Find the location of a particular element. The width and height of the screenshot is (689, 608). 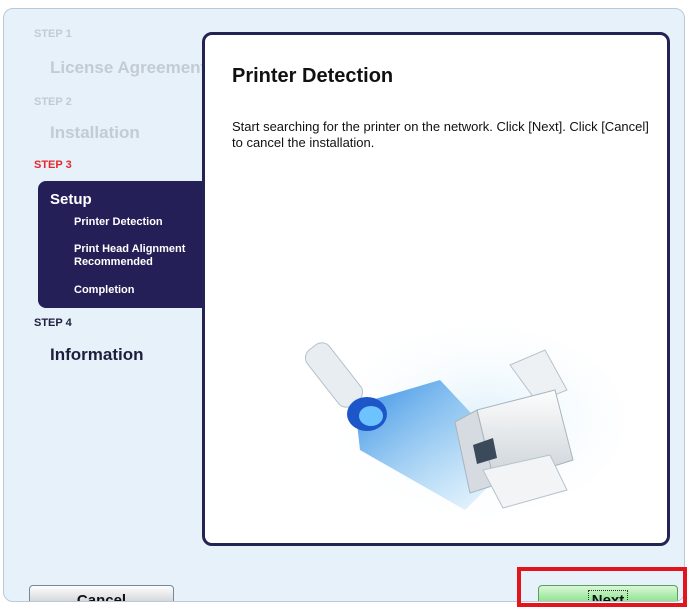

step3-title: Setup is located at coordinates (71, 199).